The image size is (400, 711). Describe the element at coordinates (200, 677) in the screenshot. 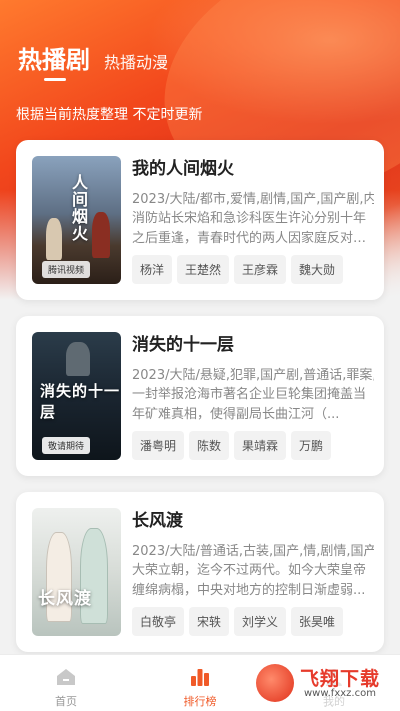

I see `bar-chart-icon` at that location.